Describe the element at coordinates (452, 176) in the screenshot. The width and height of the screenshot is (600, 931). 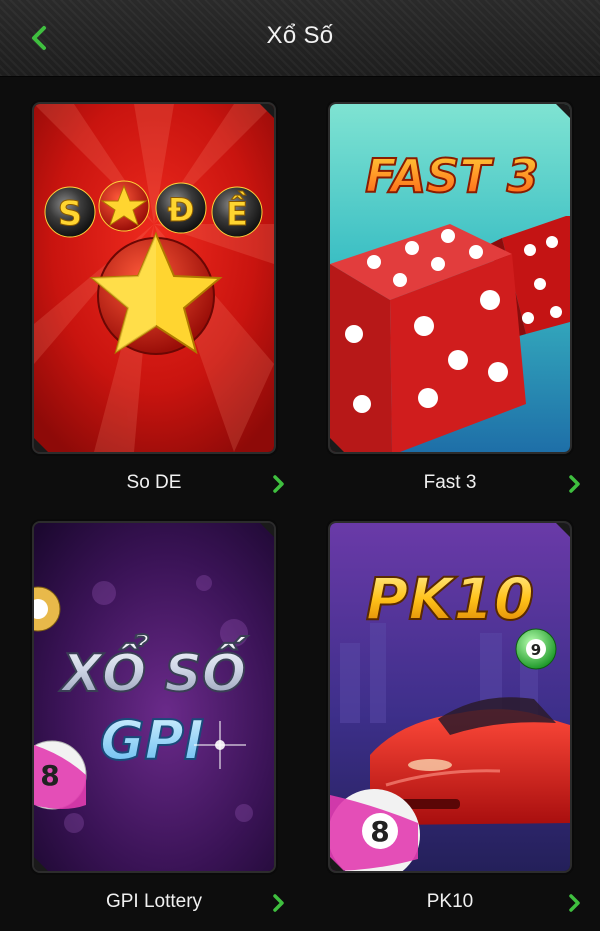
I see `thumb-title: FAST 3` at that location.